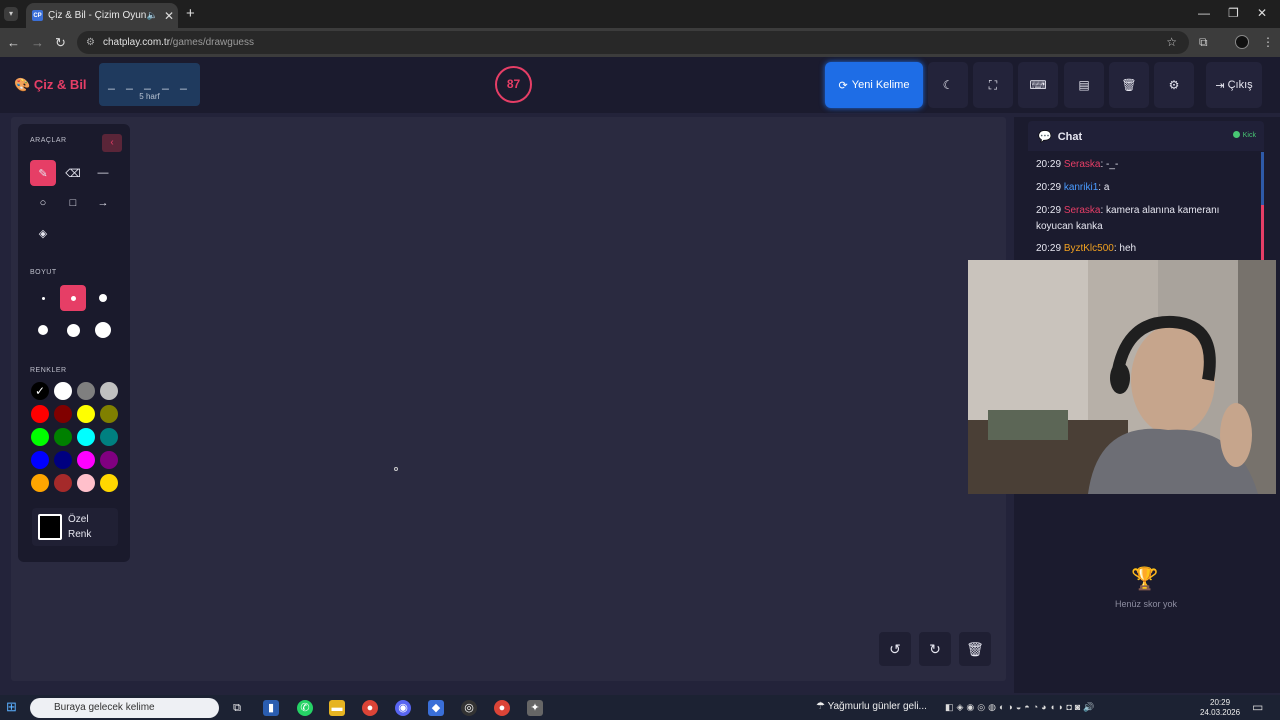 The image size is (1280, 720). I want to click on size-title: BOYUT, so click(43, 272).